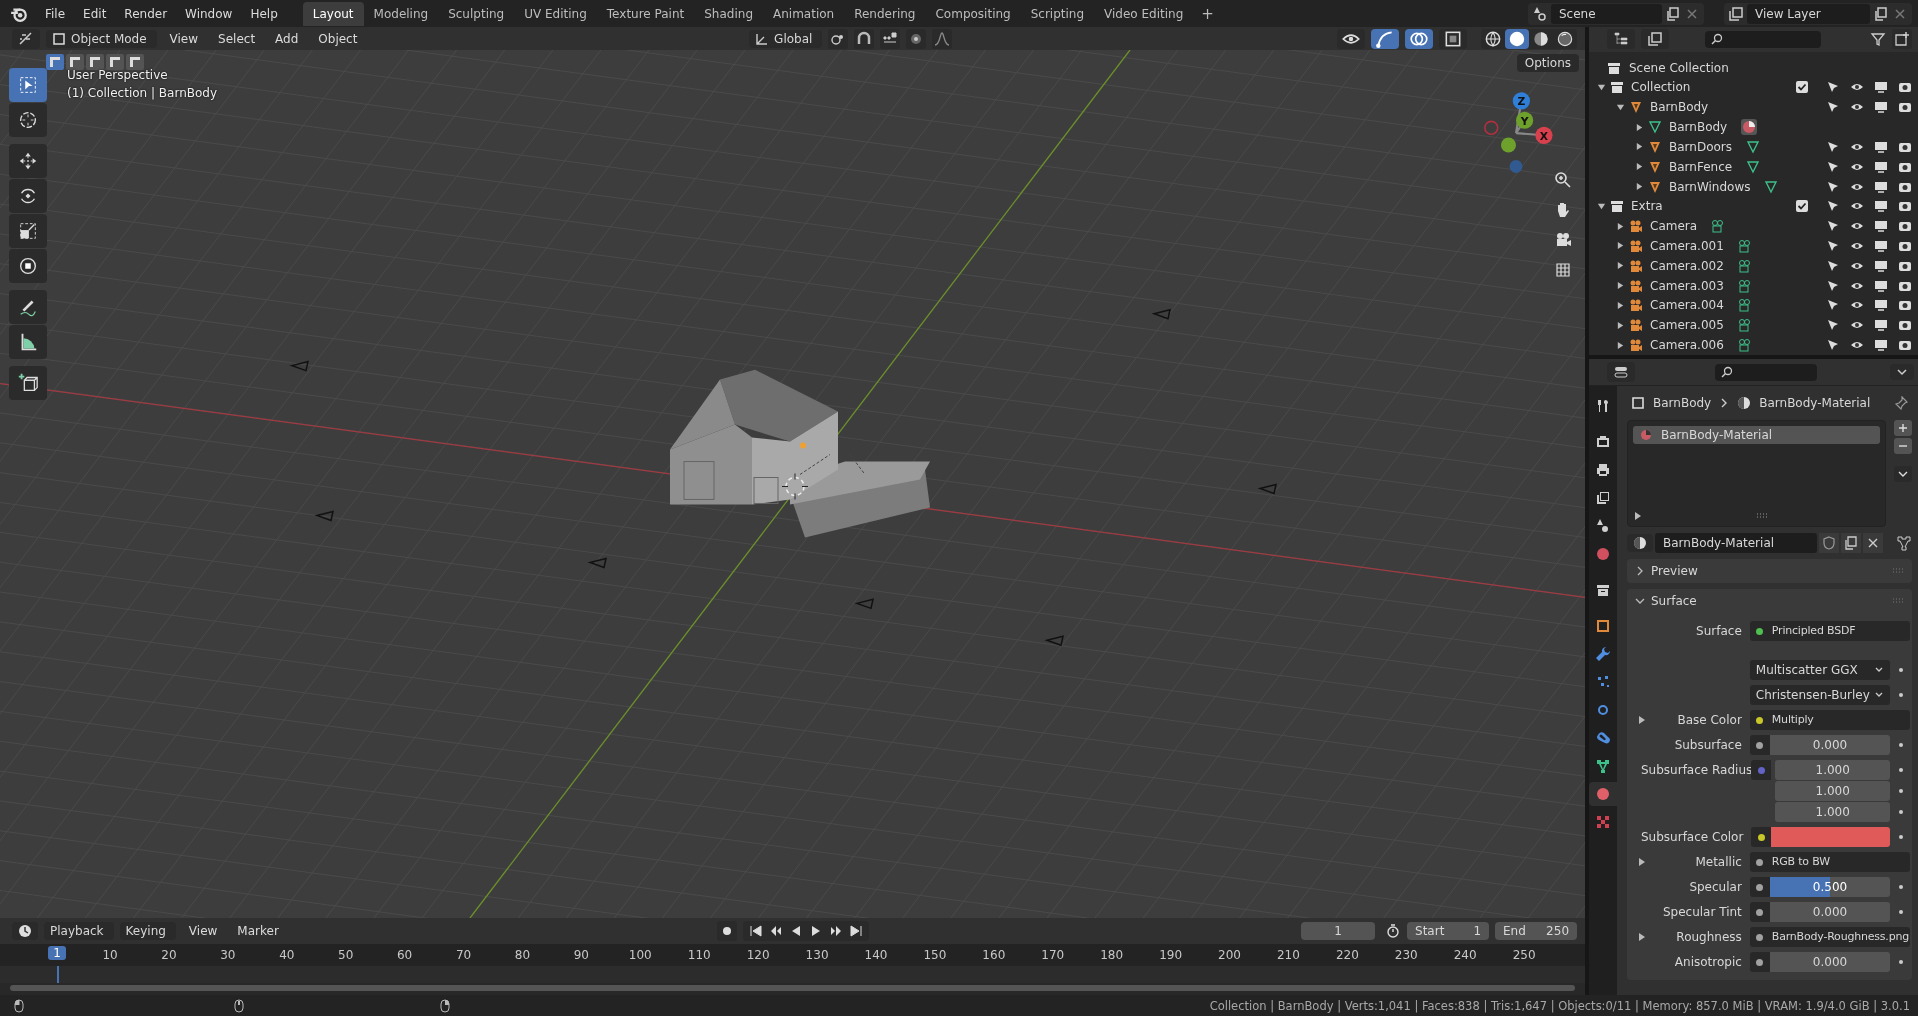 The width and height of the screenshot is (1918, 1016). Describe the element at coordinates (804, 13) in the screenshot. I see `workspace-tab: Animation` at that location.